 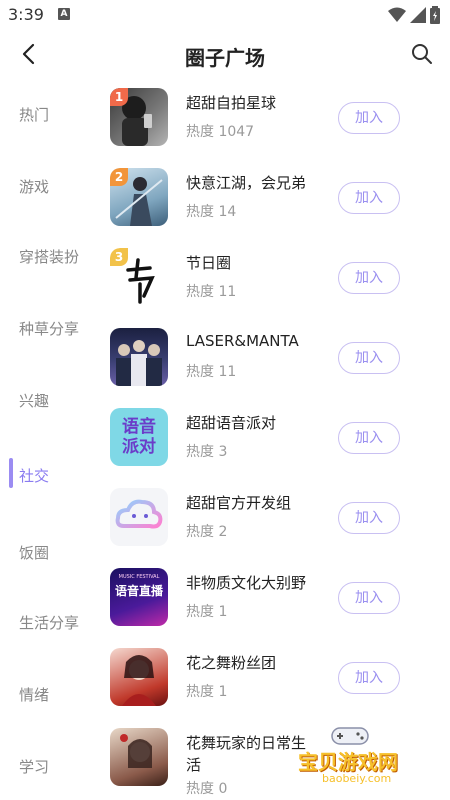 What do you see at coordinates (139, 680) in the screenshot?
I see `dancer-portrait-image` at bounding box center [139, 680].